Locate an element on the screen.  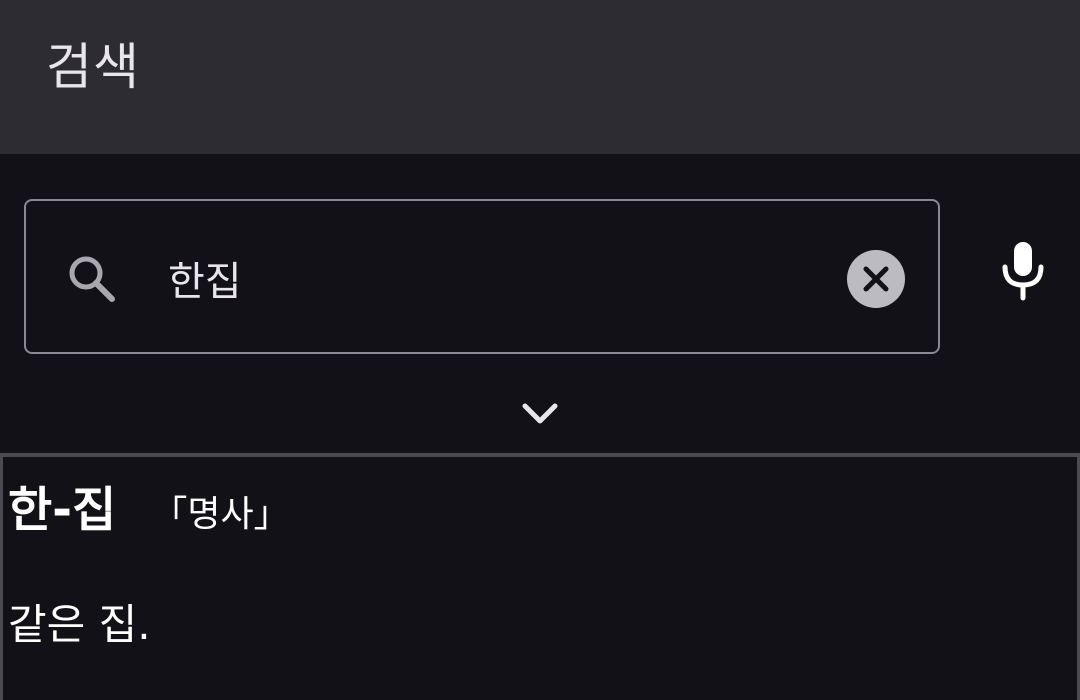
expand-options-button is located at coordinates (540, 414).